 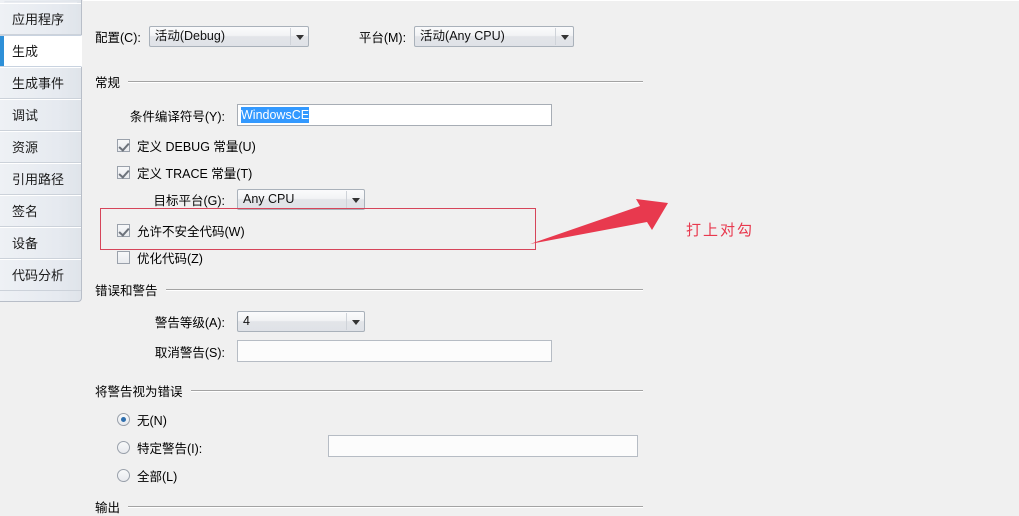 I want to click on suppress-warnings-label: 取消警告(S):, so click(x=189, y=352).